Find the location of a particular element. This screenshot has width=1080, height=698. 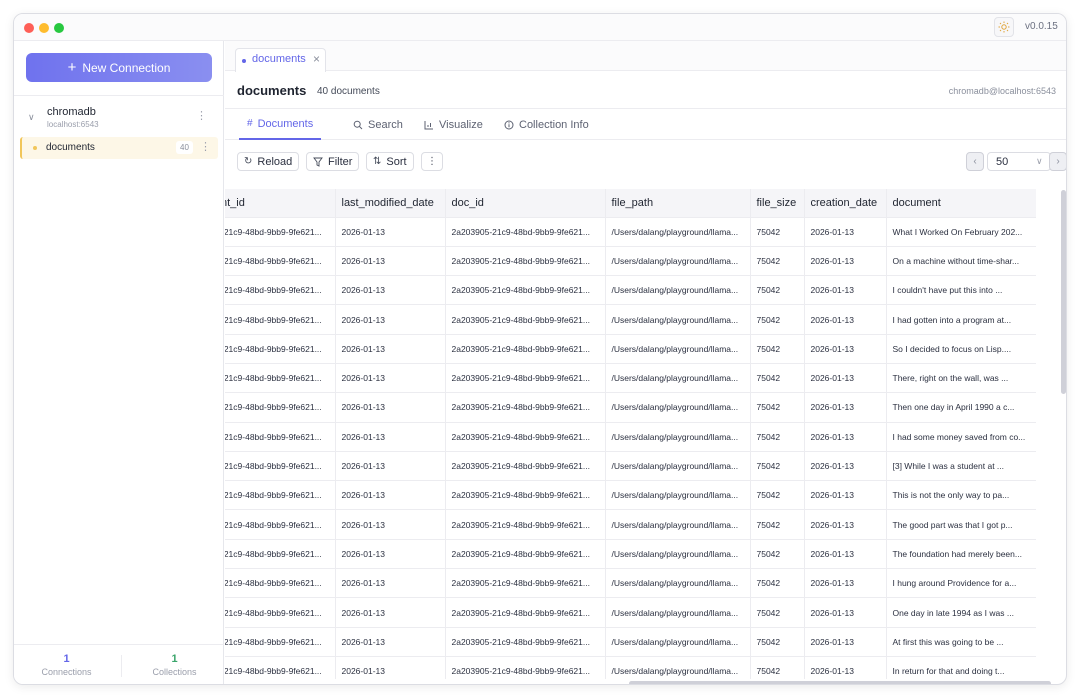

chart-icon is located at coordinates (428, 124).